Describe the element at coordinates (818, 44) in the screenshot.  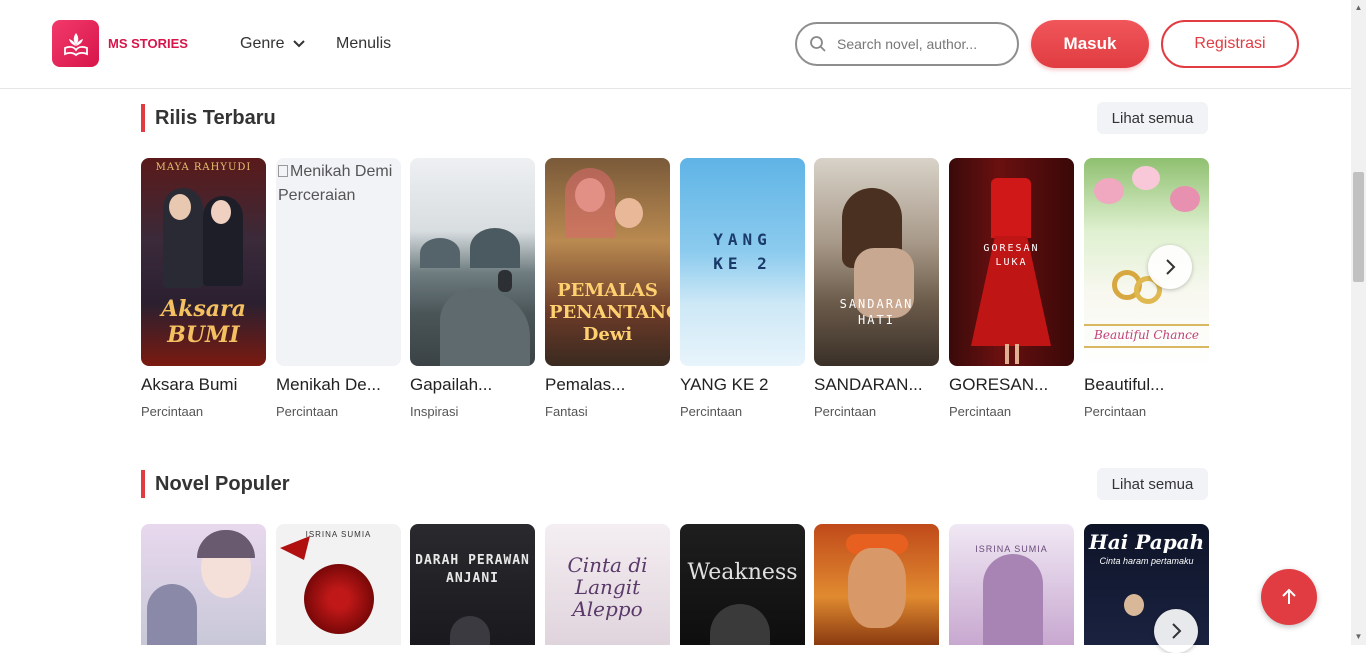
I see `search-icon` at that location.